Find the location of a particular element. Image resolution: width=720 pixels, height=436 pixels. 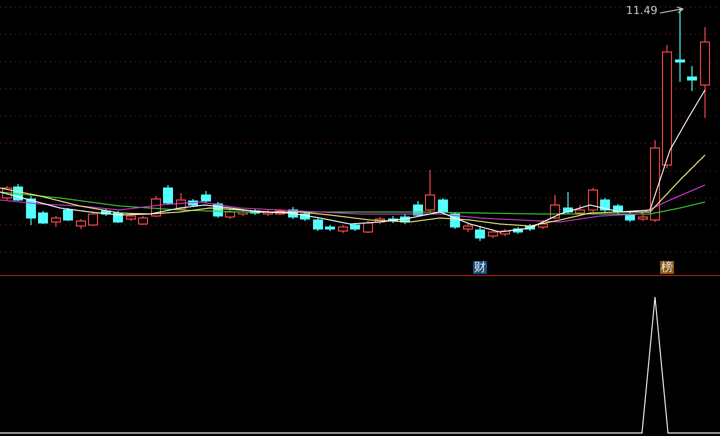

signal-badge: 财 is located at coordinates (480, 267).